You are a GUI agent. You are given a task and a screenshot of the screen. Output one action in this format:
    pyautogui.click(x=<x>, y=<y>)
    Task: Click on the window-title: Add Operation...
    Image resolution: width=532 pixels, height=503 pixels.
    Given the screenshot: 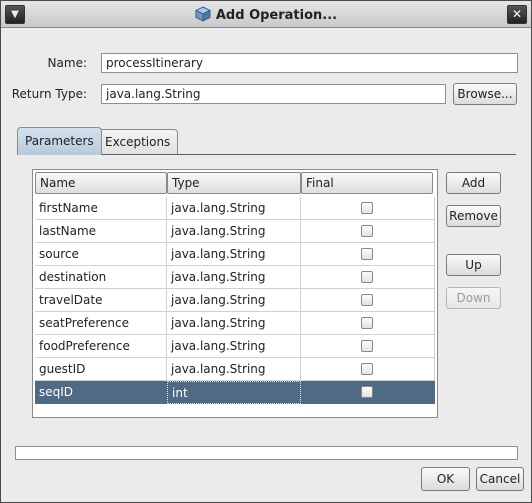 What is the action you would take?
    pyautogui.click(x=276, y=15)
    